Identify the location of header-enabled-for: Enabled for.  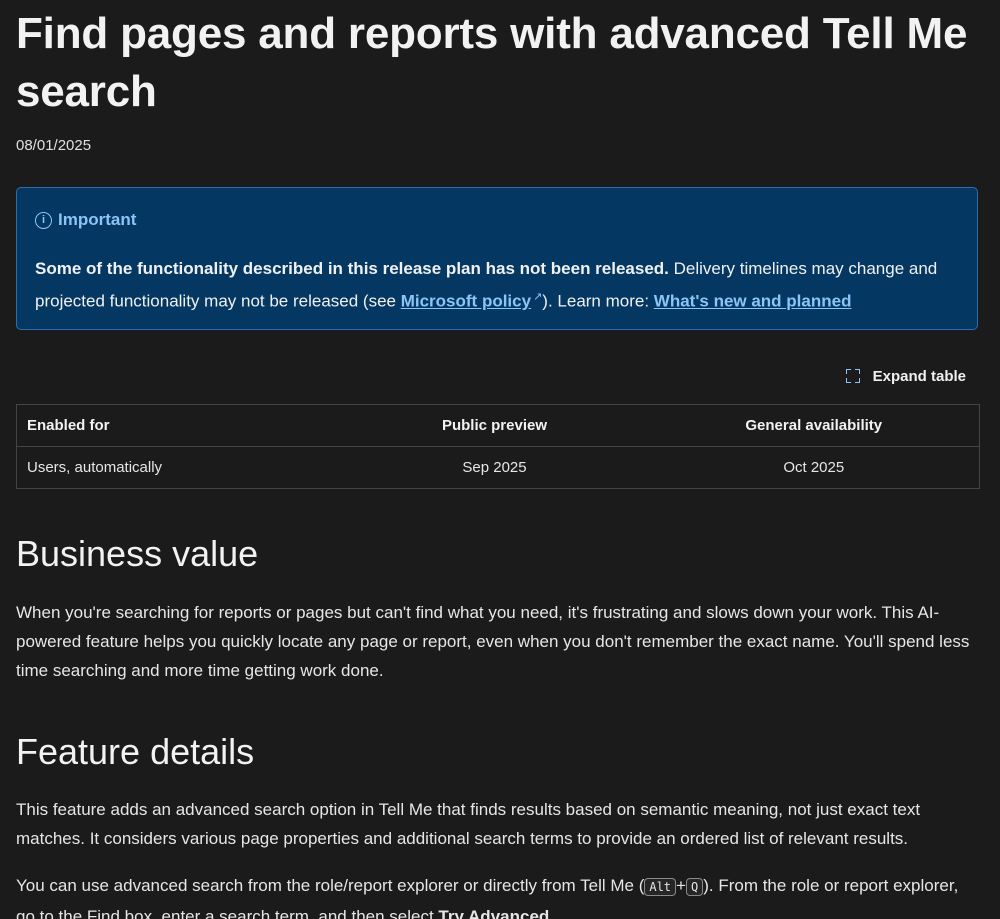
(178, 425).